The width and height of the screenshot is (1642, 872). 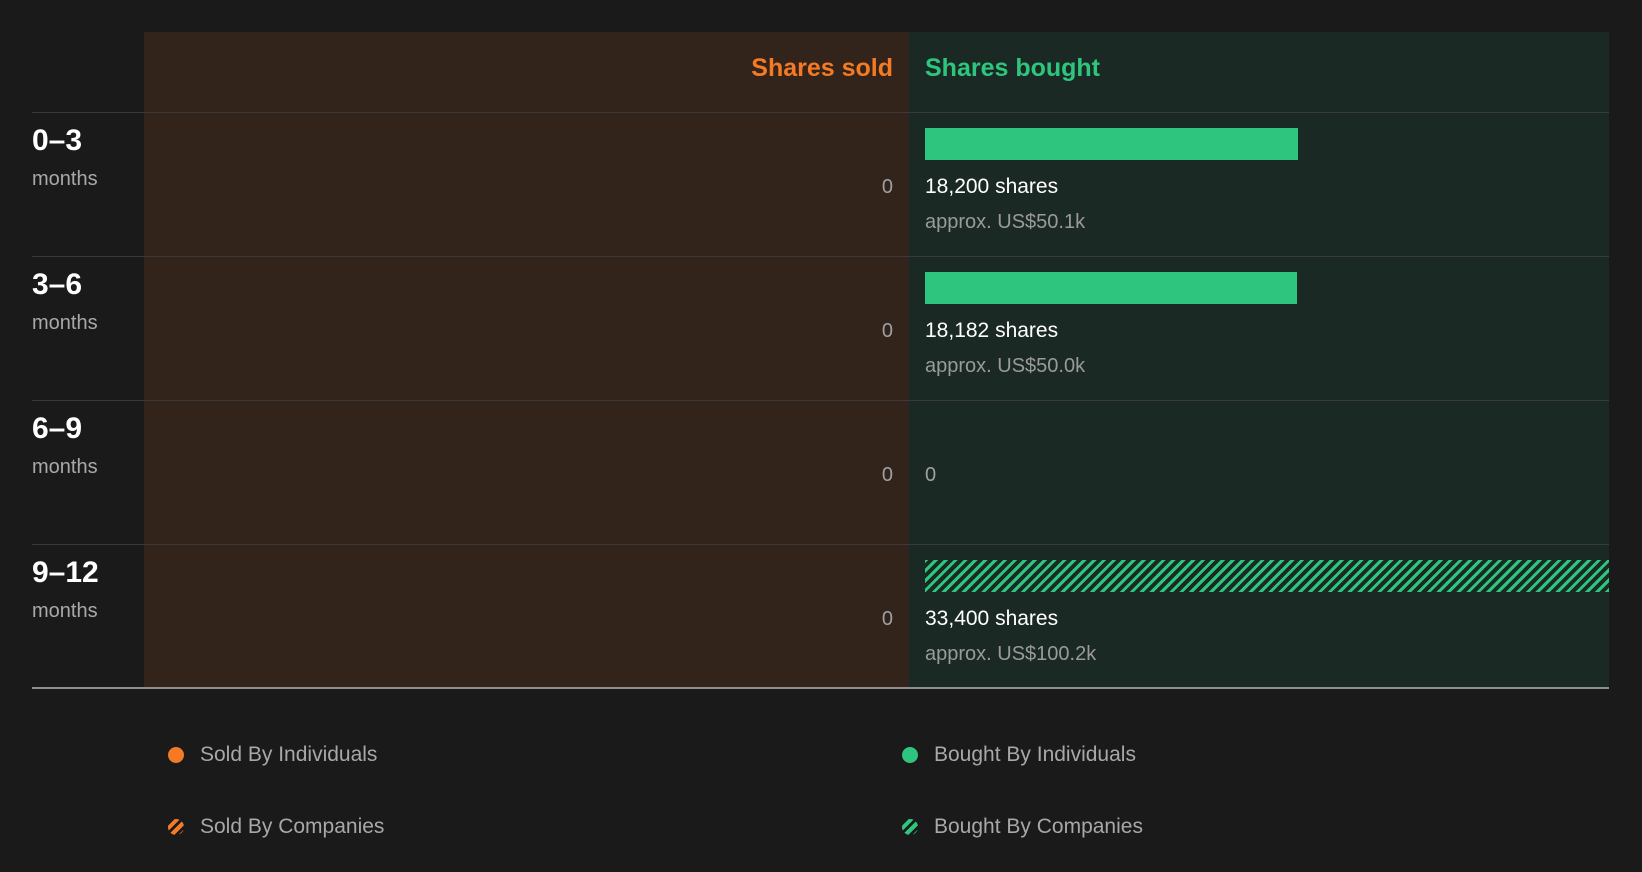 What do you see at coordinates (65, 572) in the screenshot?
I see `row-range-label: 9–12` at bounding box center [65, 572].